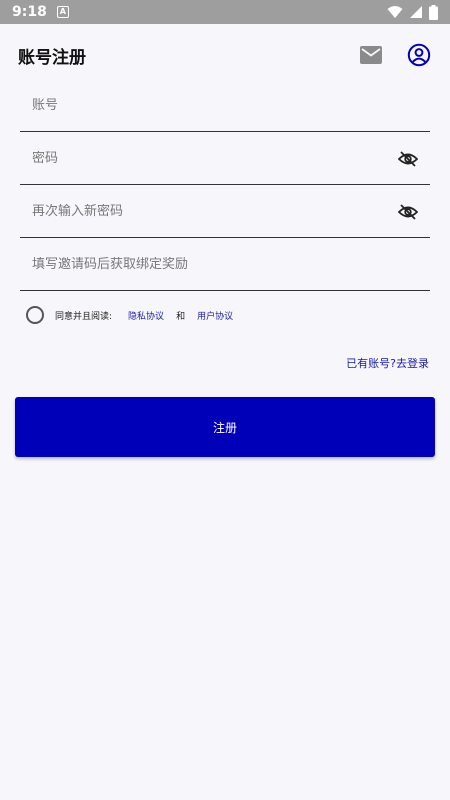 This screenshot has width=450, height=800. What do you see at coordinates (29, 12) in the screenshot?
I see `status-time: 9:18` at bounding box center [29, 12].